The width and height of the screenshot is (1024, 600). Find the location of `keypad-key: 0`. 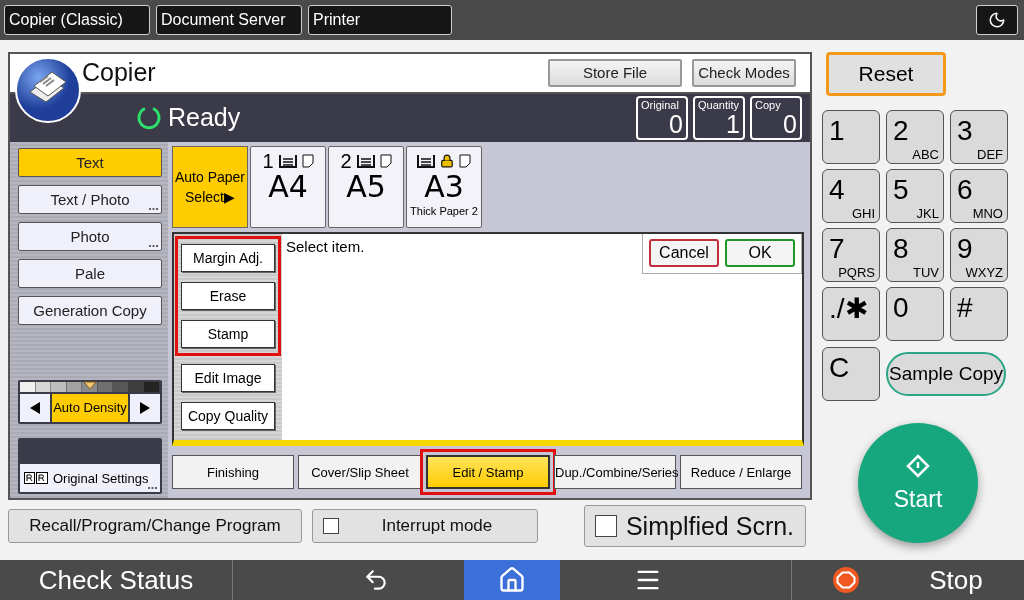

keypad-key: 0 is located at coordinates (915, 314).